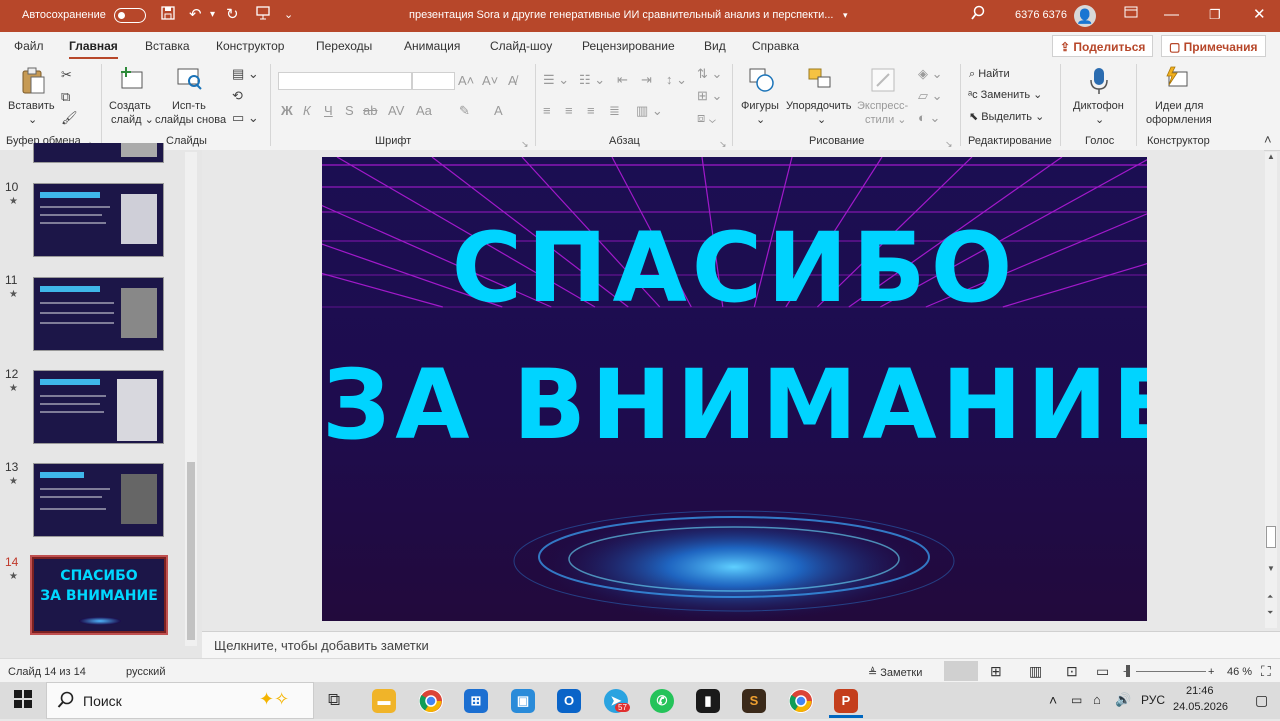 Image resolution: width=1280 pixels, height=721 pixels. Describe the element at coordinates (334, 700) in the screenshot. I see `task-view-icon: ⧉` at that location.